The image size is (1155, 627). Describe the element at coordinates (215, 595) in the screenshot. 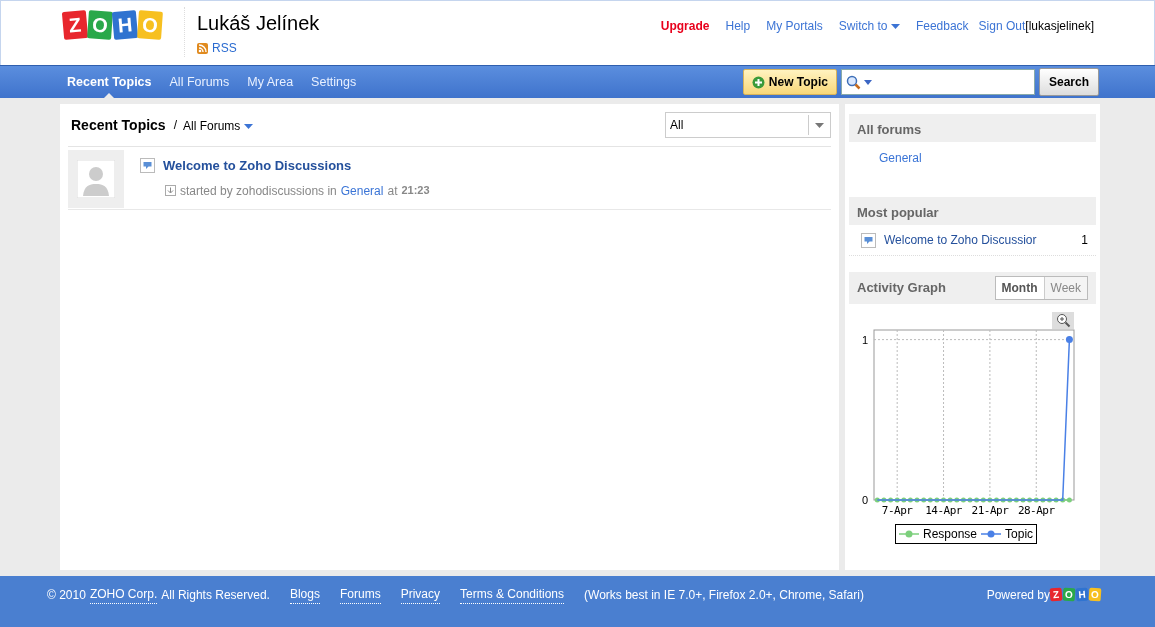

I see `copyright-text: All Rights Reserved.` at that location.